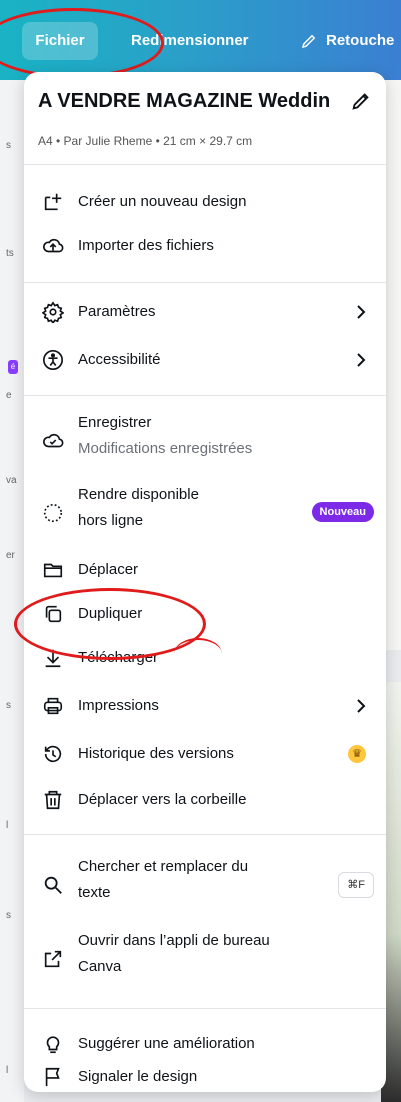 The width and height of the screenshot is (401, 1102). Describe the element at coordinates (60, 41) in the screenshot. I see `file-menu-button: Fichier` at that location.